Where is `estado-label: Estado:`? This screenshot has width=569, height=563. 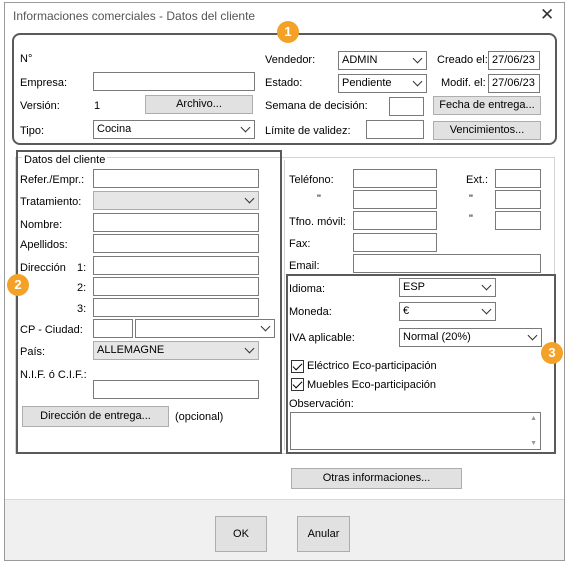
estado-label: Estado: is located at coordinates (284, 83).